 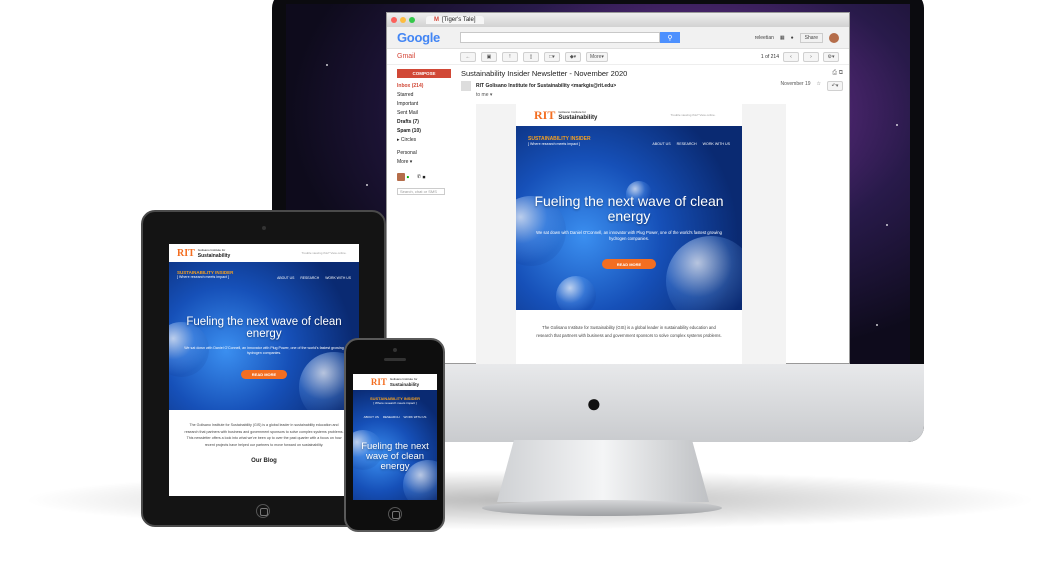 I want to click on sidebar-item-personal: Personal, so click(x=426, y=153).